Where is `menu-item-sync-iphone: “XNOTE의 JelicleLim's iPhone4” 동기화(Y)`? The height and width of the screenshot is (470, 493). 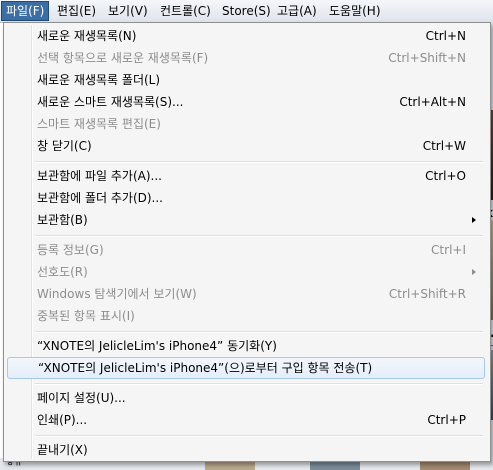 menu-item-sync-iphone: “XNOTE의 JelicleLim's iPhone4” 동기화(Y) is located at coordinates (246, 346).